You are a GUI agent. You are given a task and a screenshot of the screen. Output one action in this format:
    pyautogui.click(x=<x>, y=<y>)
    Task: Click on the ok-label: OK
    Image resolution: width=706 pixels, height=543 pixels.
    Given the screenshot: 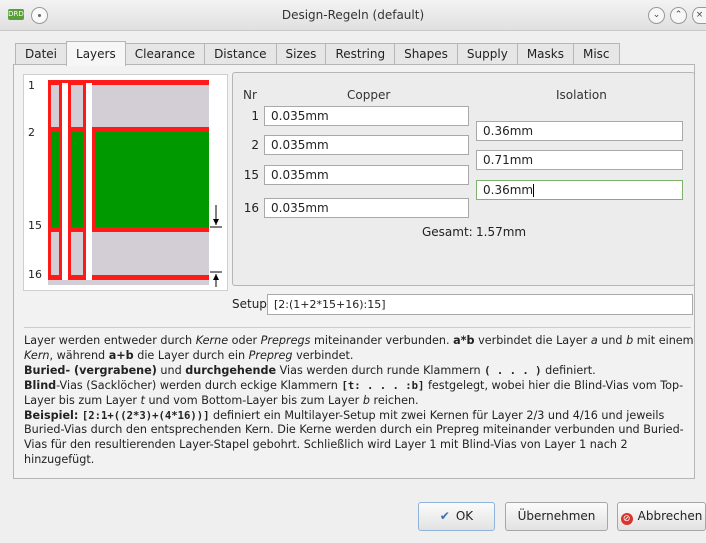 What is the action you would take?
    pyautogui.click(x=464, y=516)
    